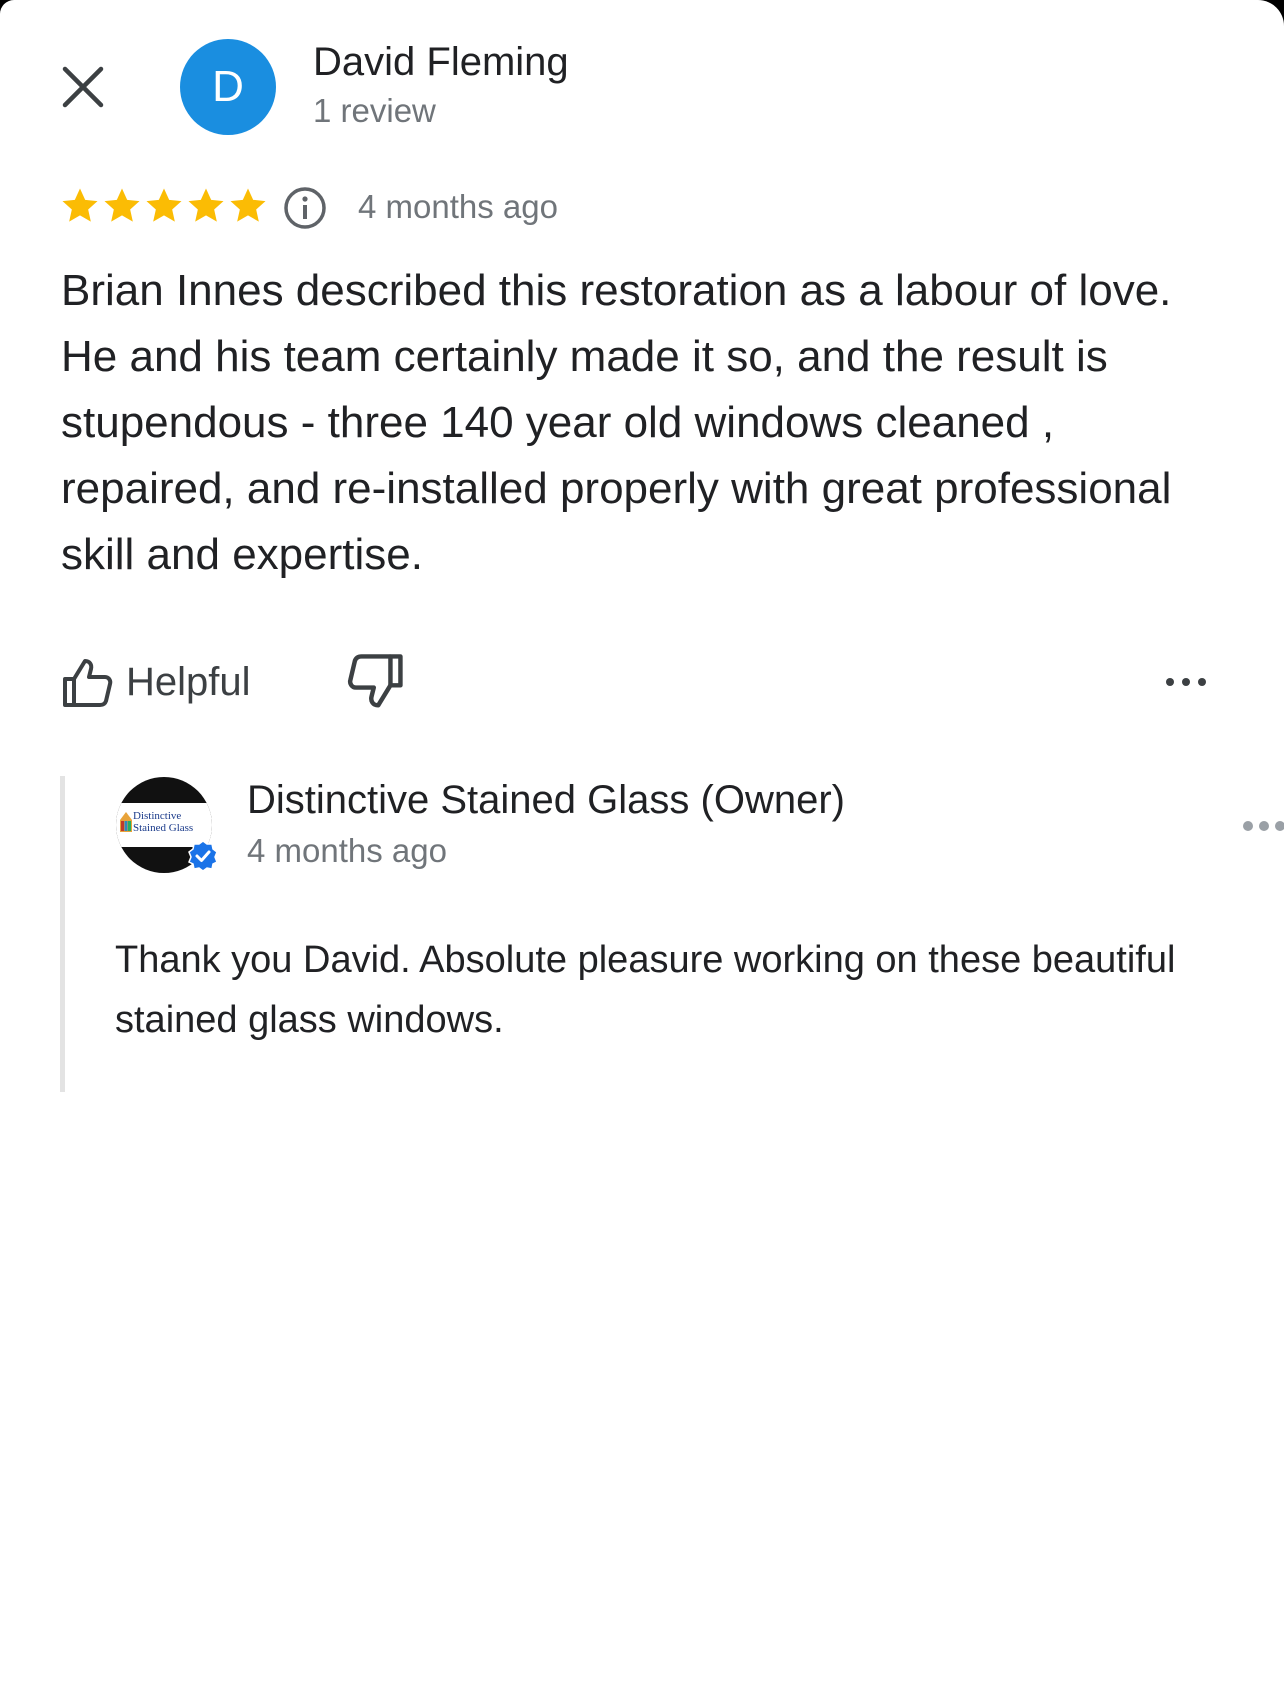 This screenshot has height=1706, width=1284. Describe the element at coordinates (1186, 682) in the screenshot. I see `more-options-icon` at that location.